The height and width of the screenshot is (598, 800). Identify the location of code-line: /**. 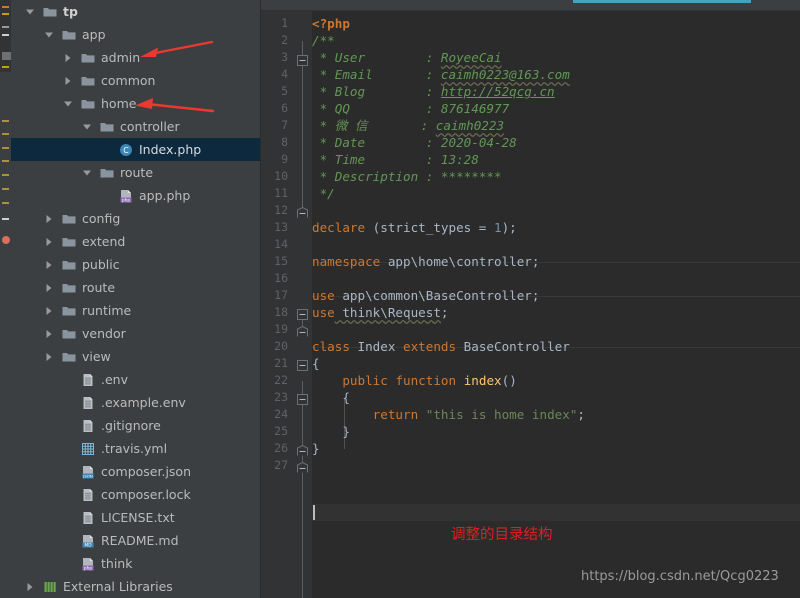
(323, 40).